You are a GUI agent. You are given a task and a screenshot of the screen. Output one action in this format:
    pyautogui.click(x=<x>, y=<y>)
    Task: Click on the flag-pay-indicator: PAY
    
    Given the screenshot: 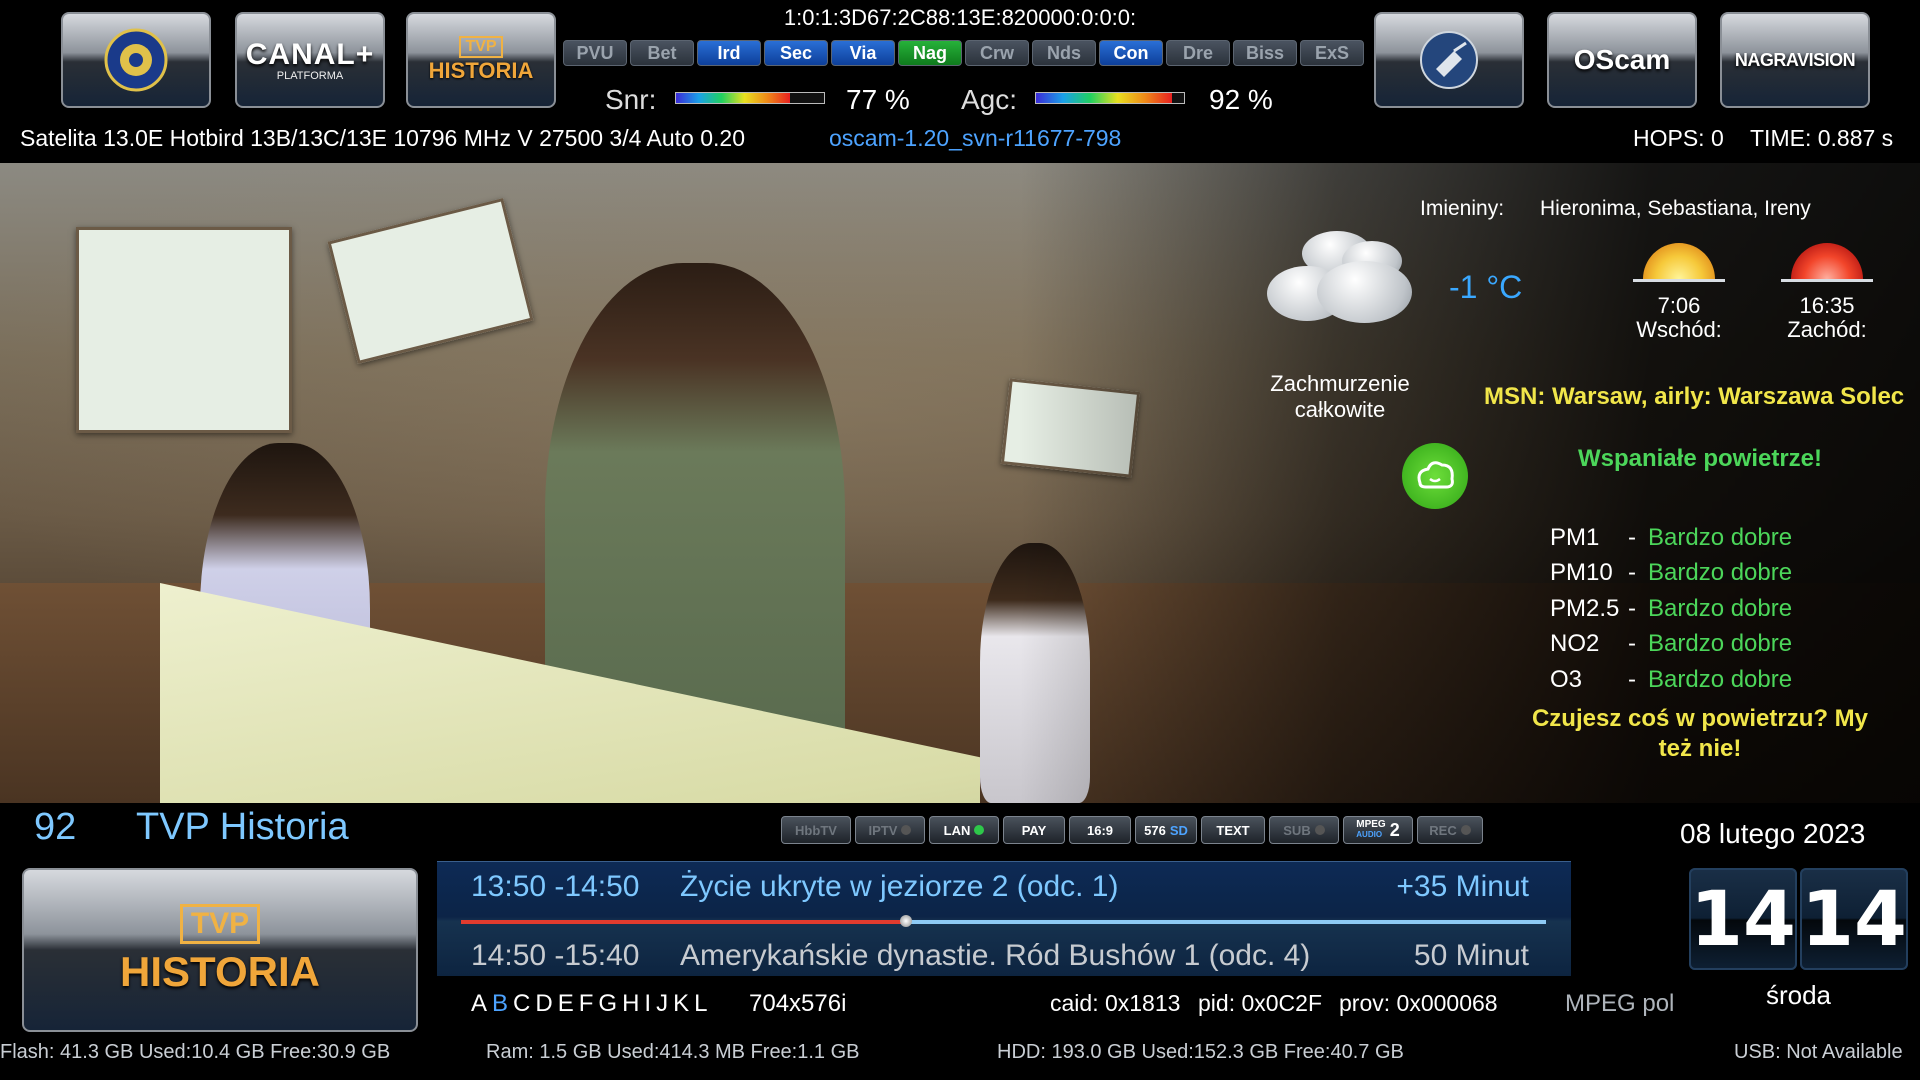 What is the action you would take?
    pyautogui.click(x=1034, y=830)
    